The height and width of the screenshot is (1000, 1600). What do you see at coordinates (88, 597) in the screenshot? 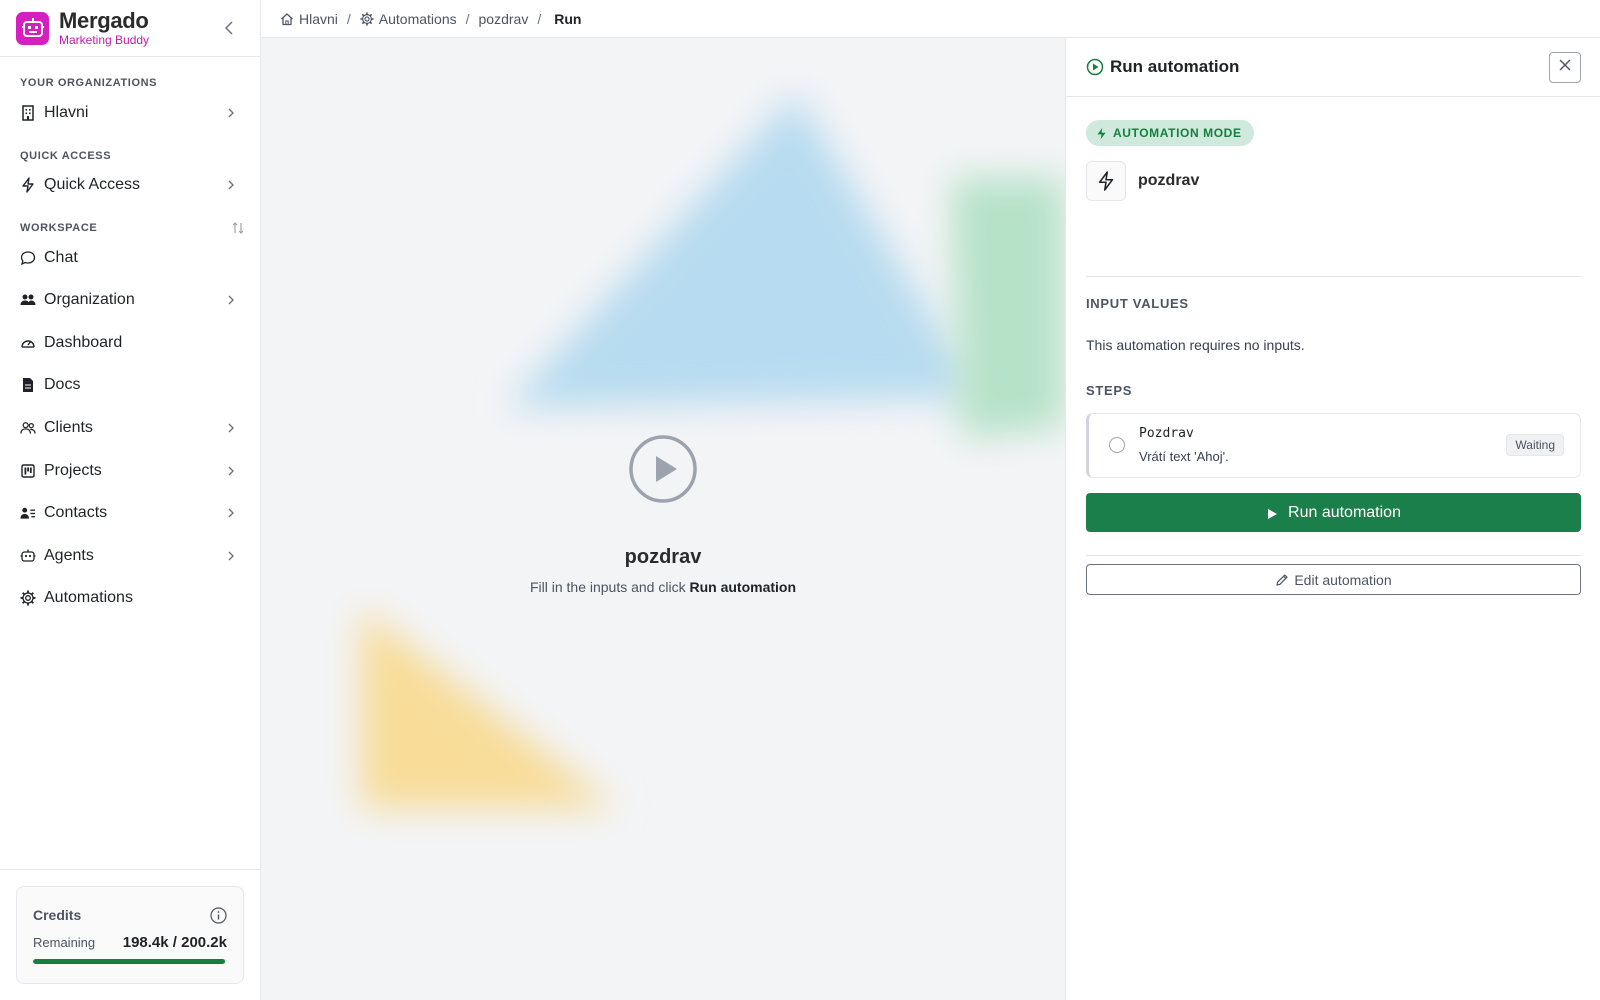
I see `sidebar-item-label: Automations` at bounding box center [88, 597].